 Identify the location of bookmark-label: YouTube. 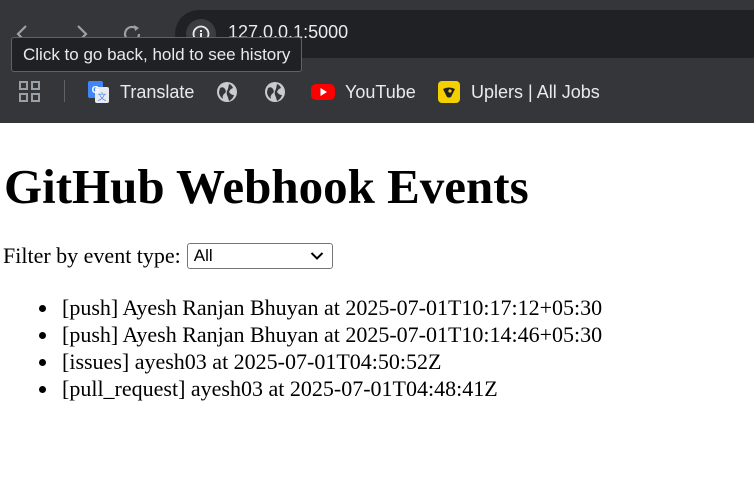
(380, 91).